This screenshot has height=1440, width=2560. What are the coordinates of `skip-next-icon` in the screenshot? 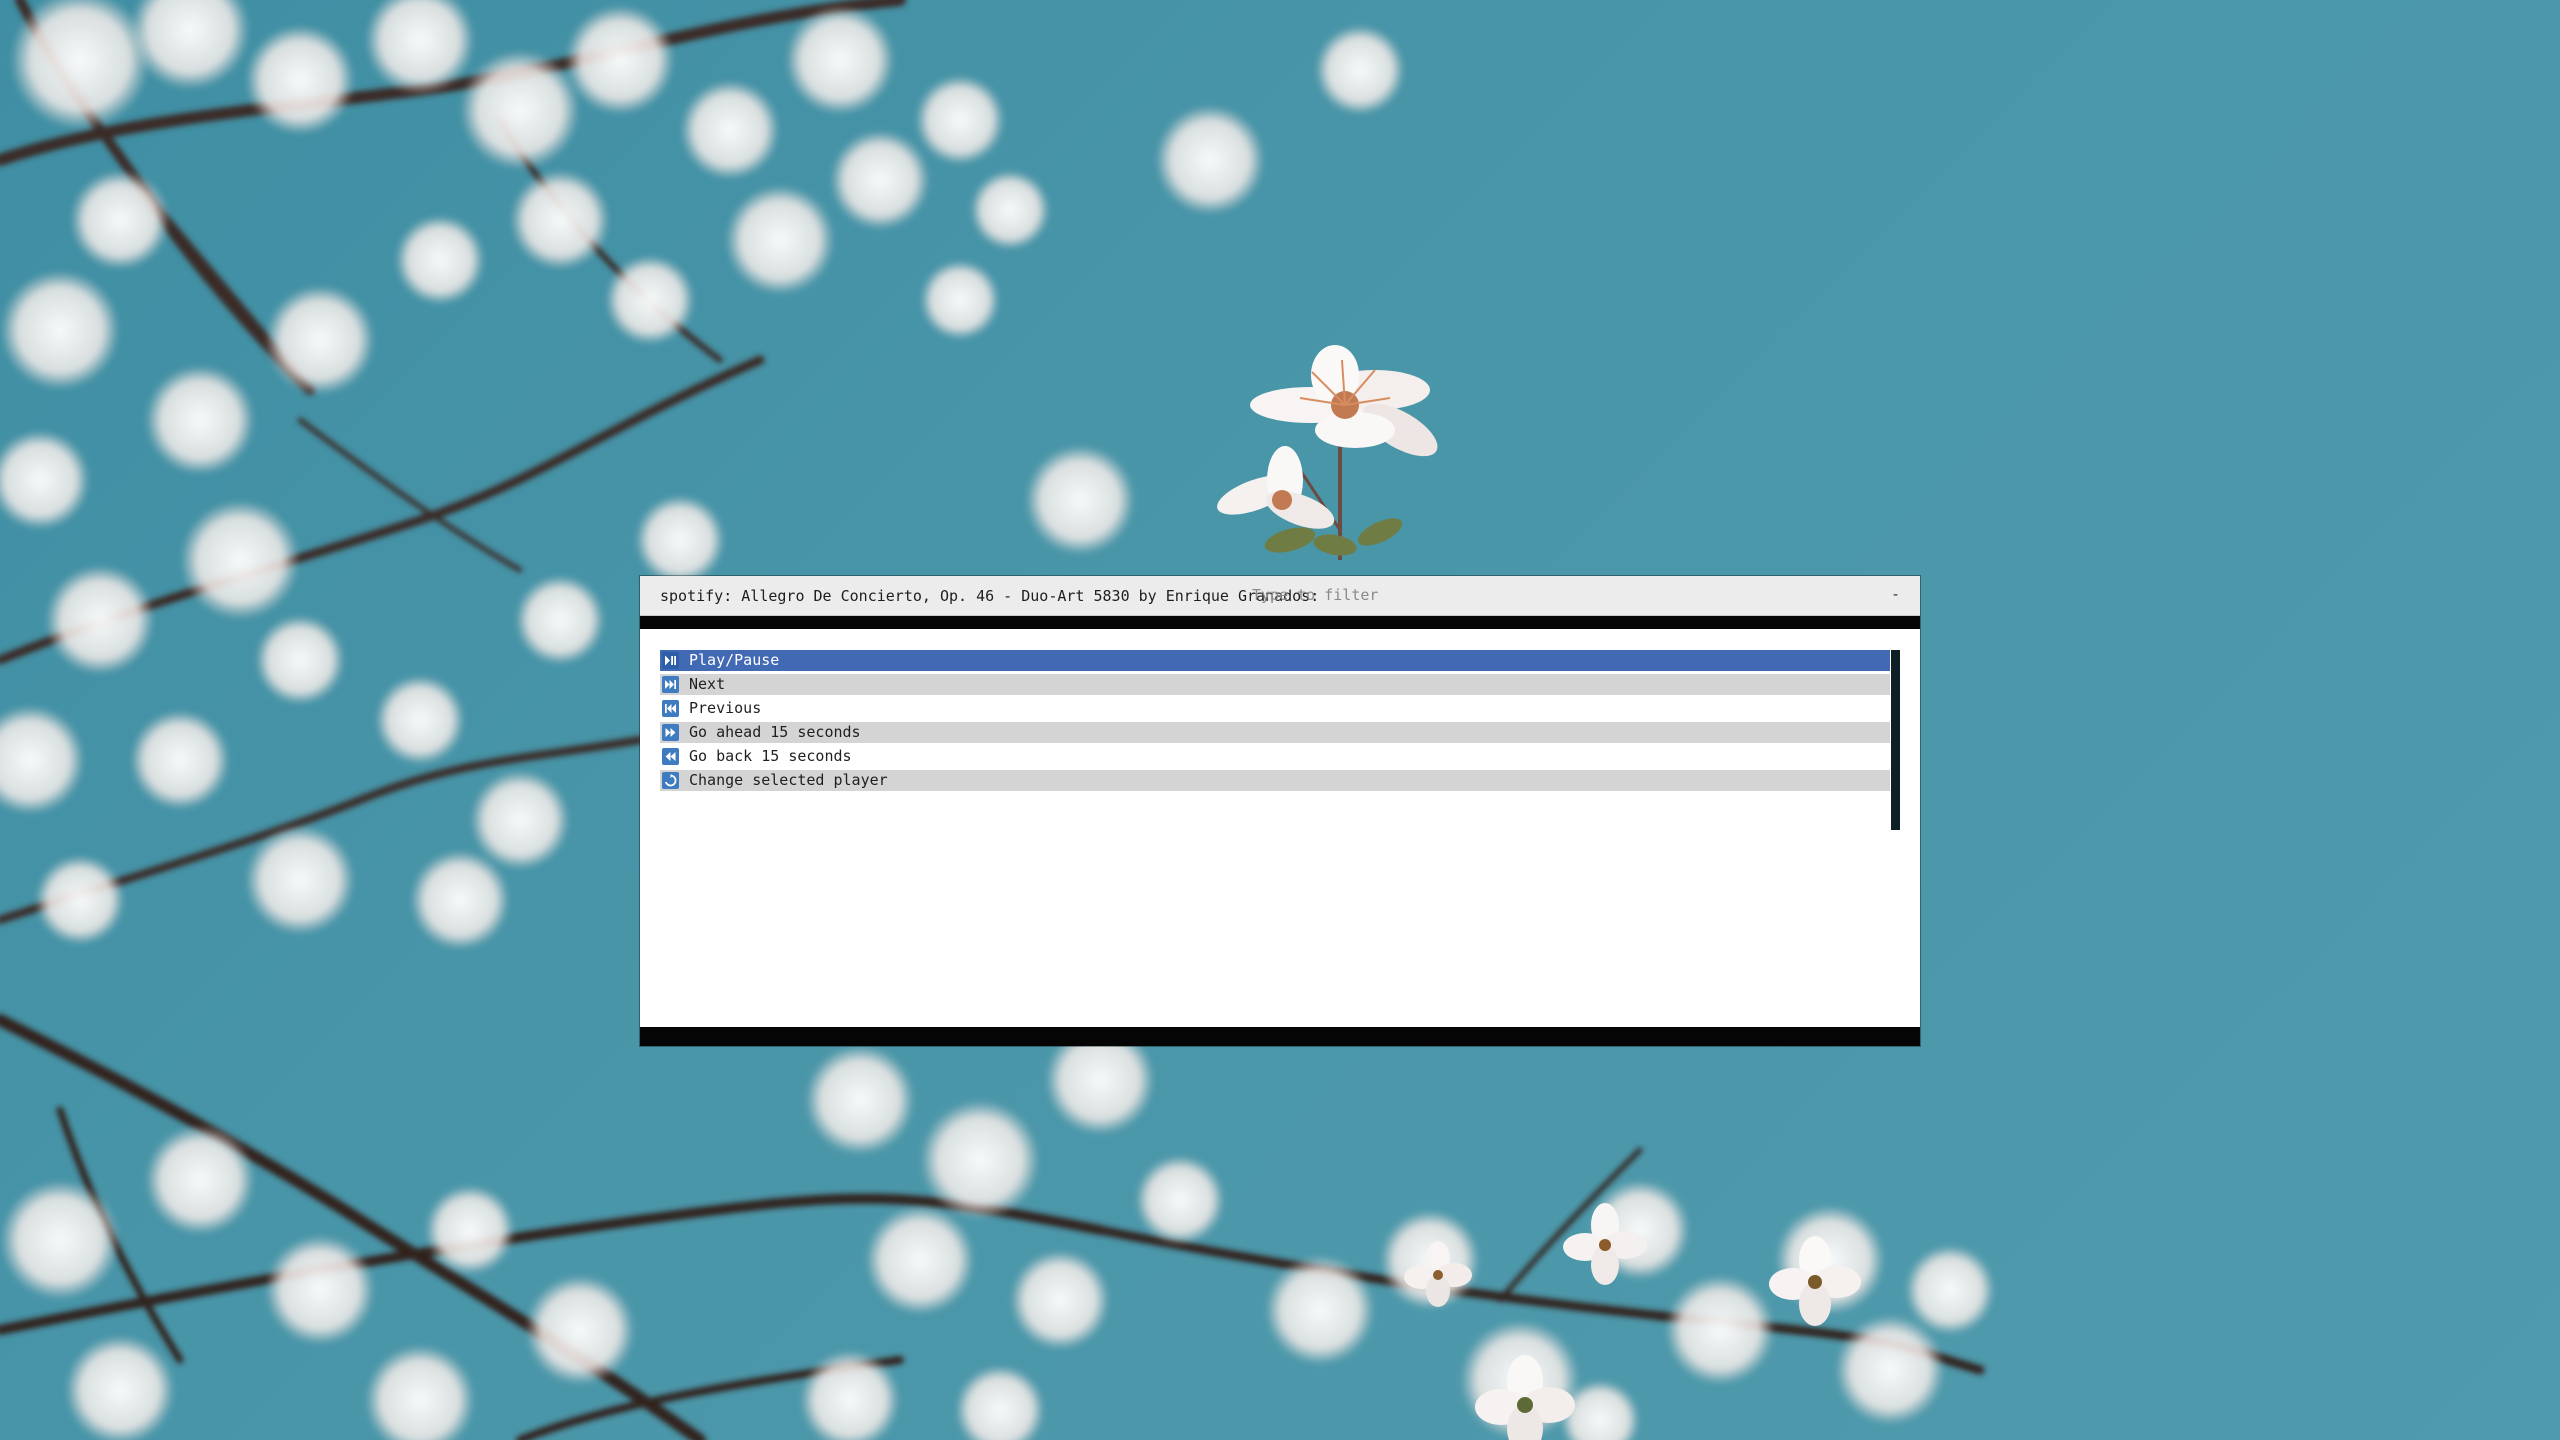 It's located at (670, 684).